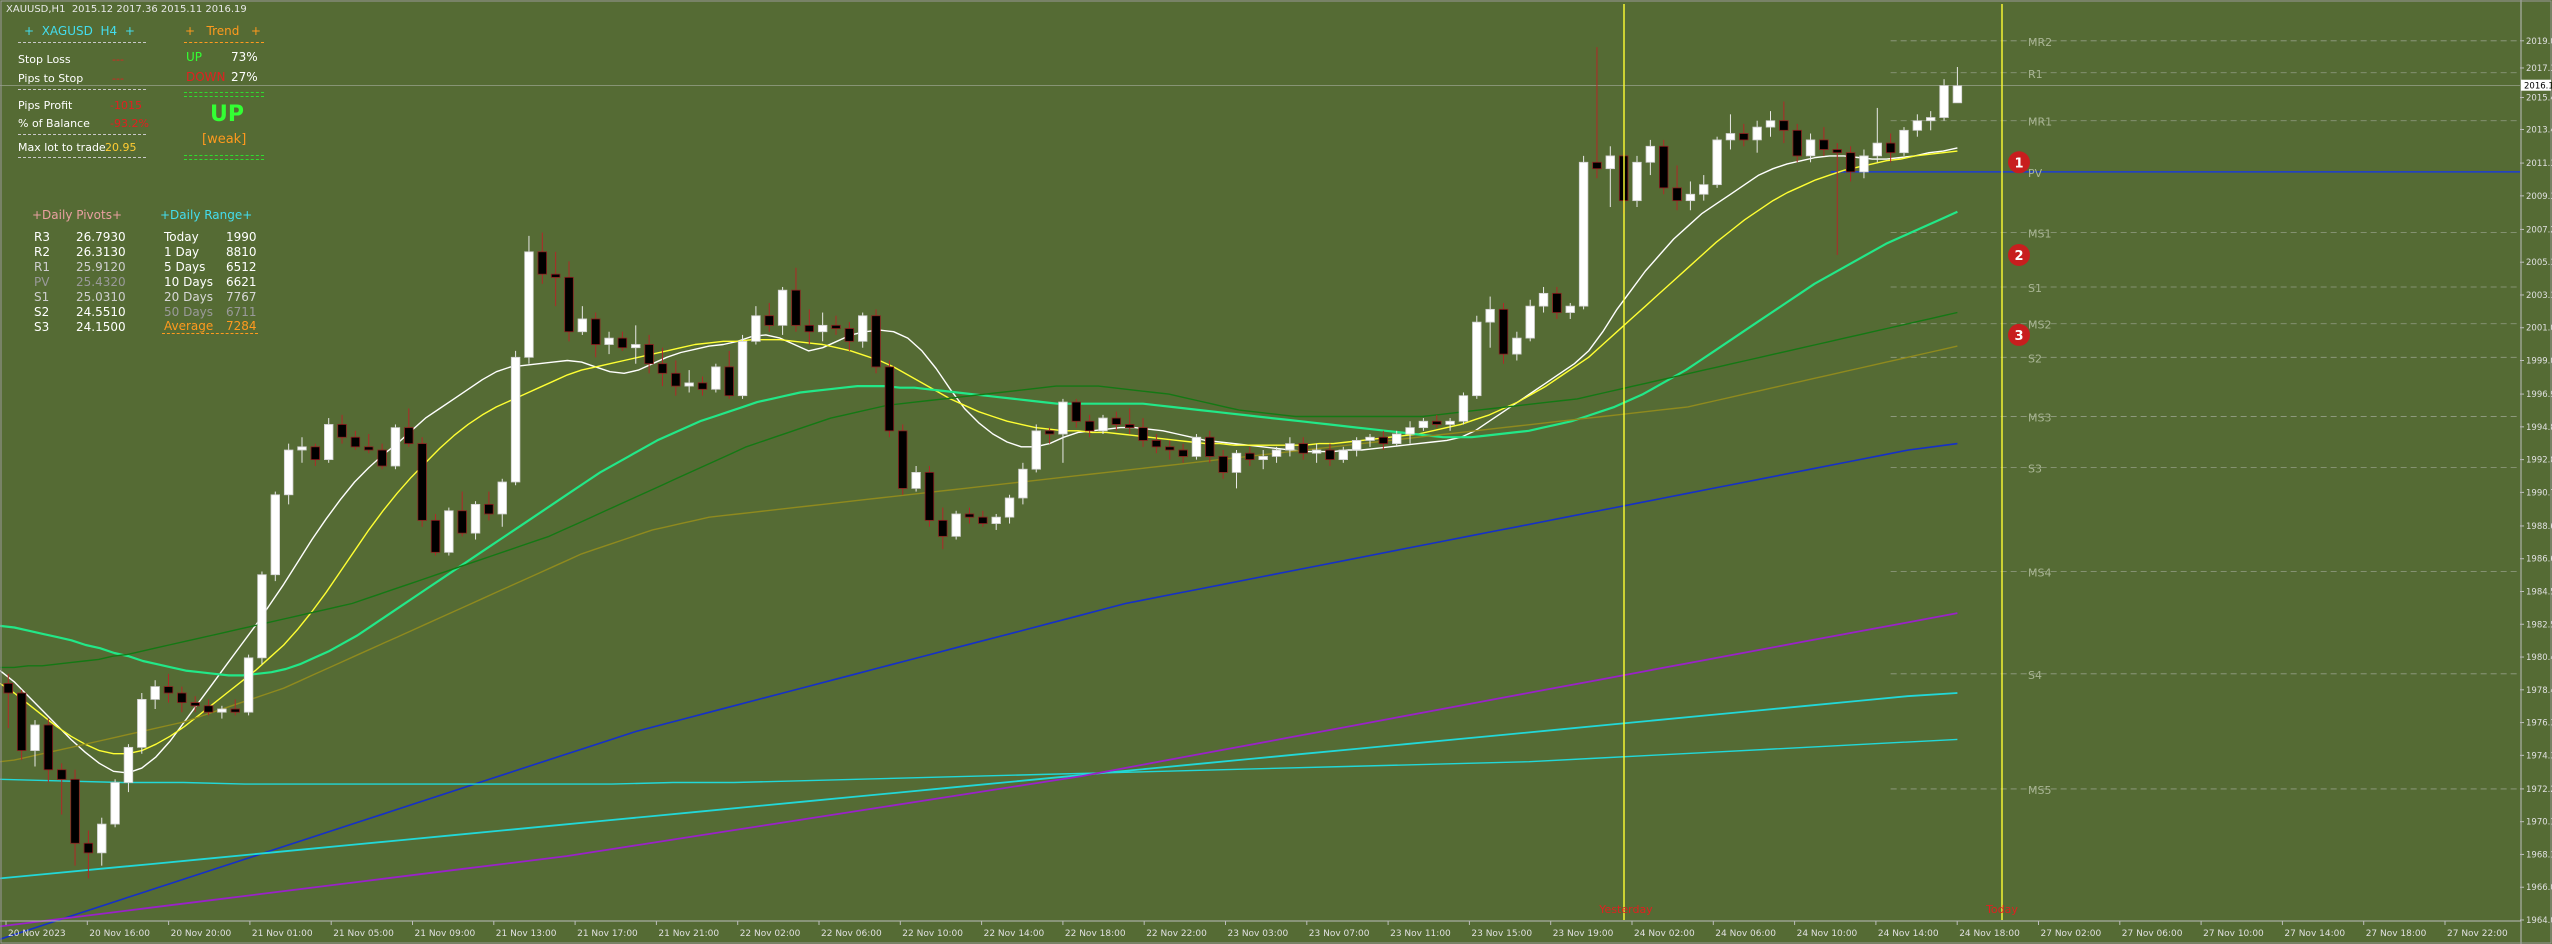 This screenshot has height=944, width=2552. What do you see at coordinates (363, 934) in the screenshot?
I see `x-tick-label: 21 Nov 05:00` at bounding box center [363, 934].